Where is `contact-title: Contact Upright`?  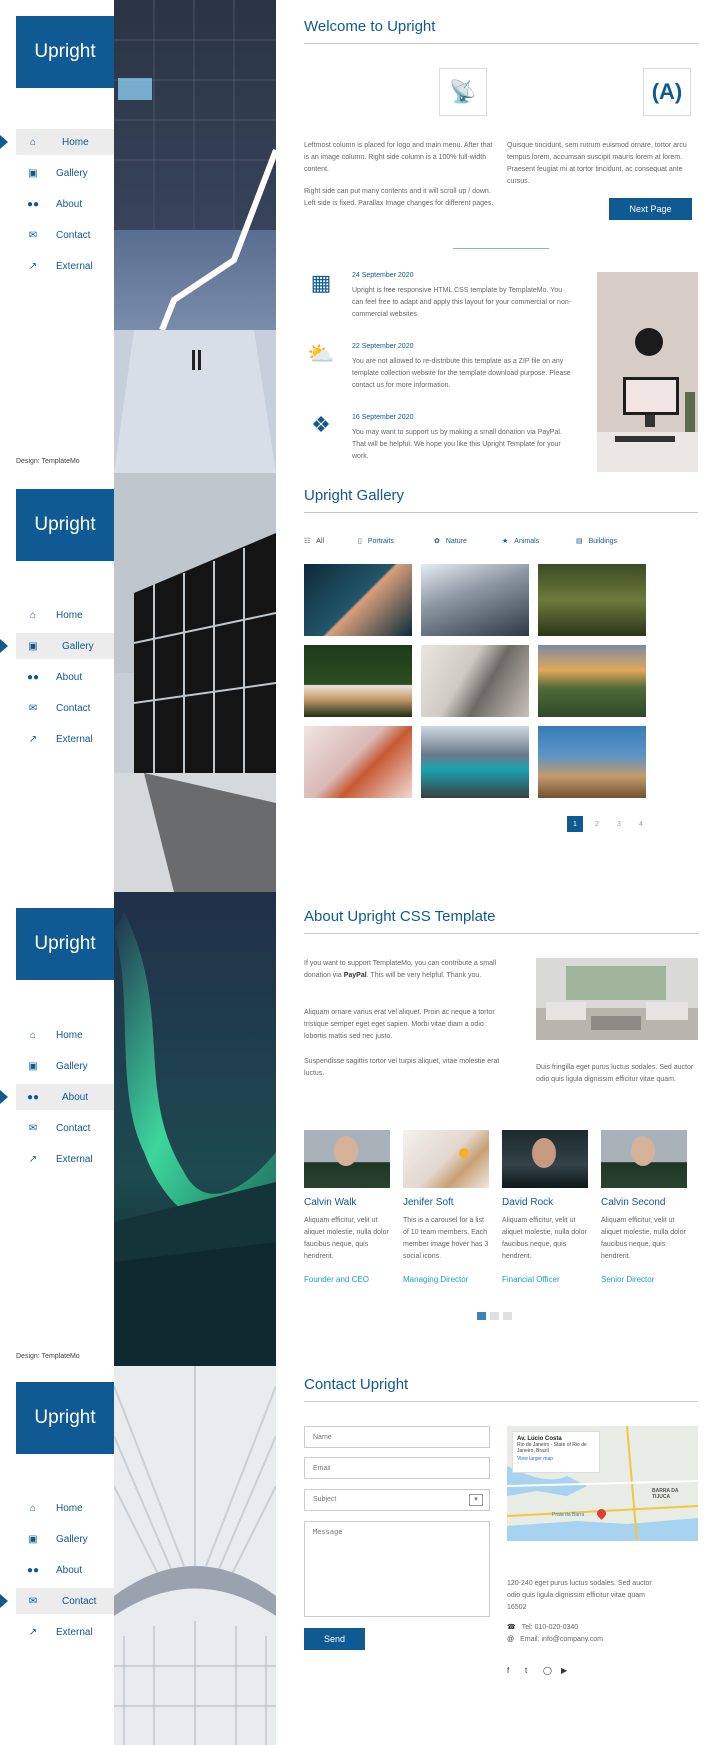 contact-title: Contact Upright is located at coordinates (501, 1389).